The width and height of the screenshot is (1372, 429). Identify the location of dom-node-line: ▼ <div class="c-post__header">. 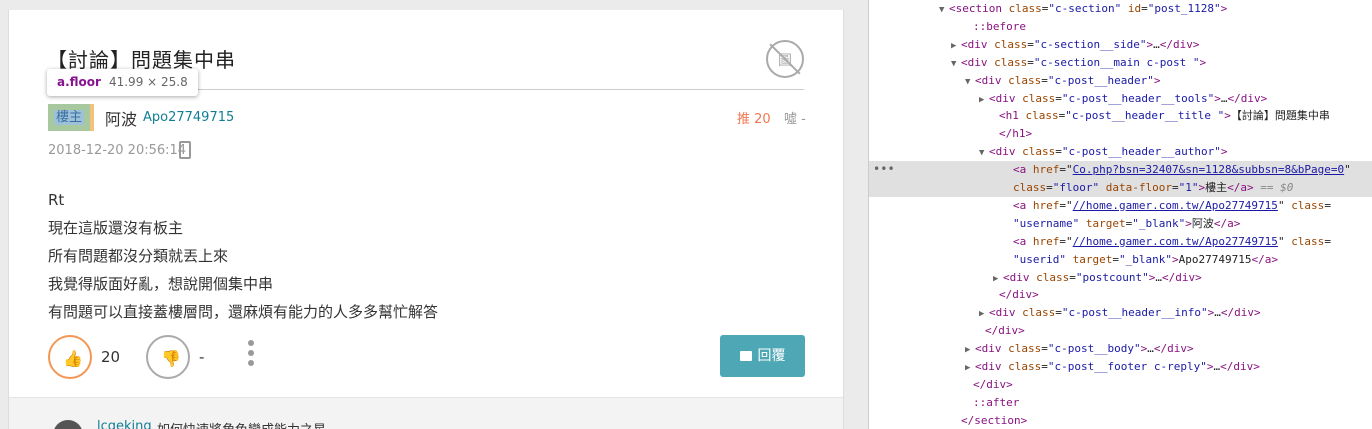
(1120, 81).